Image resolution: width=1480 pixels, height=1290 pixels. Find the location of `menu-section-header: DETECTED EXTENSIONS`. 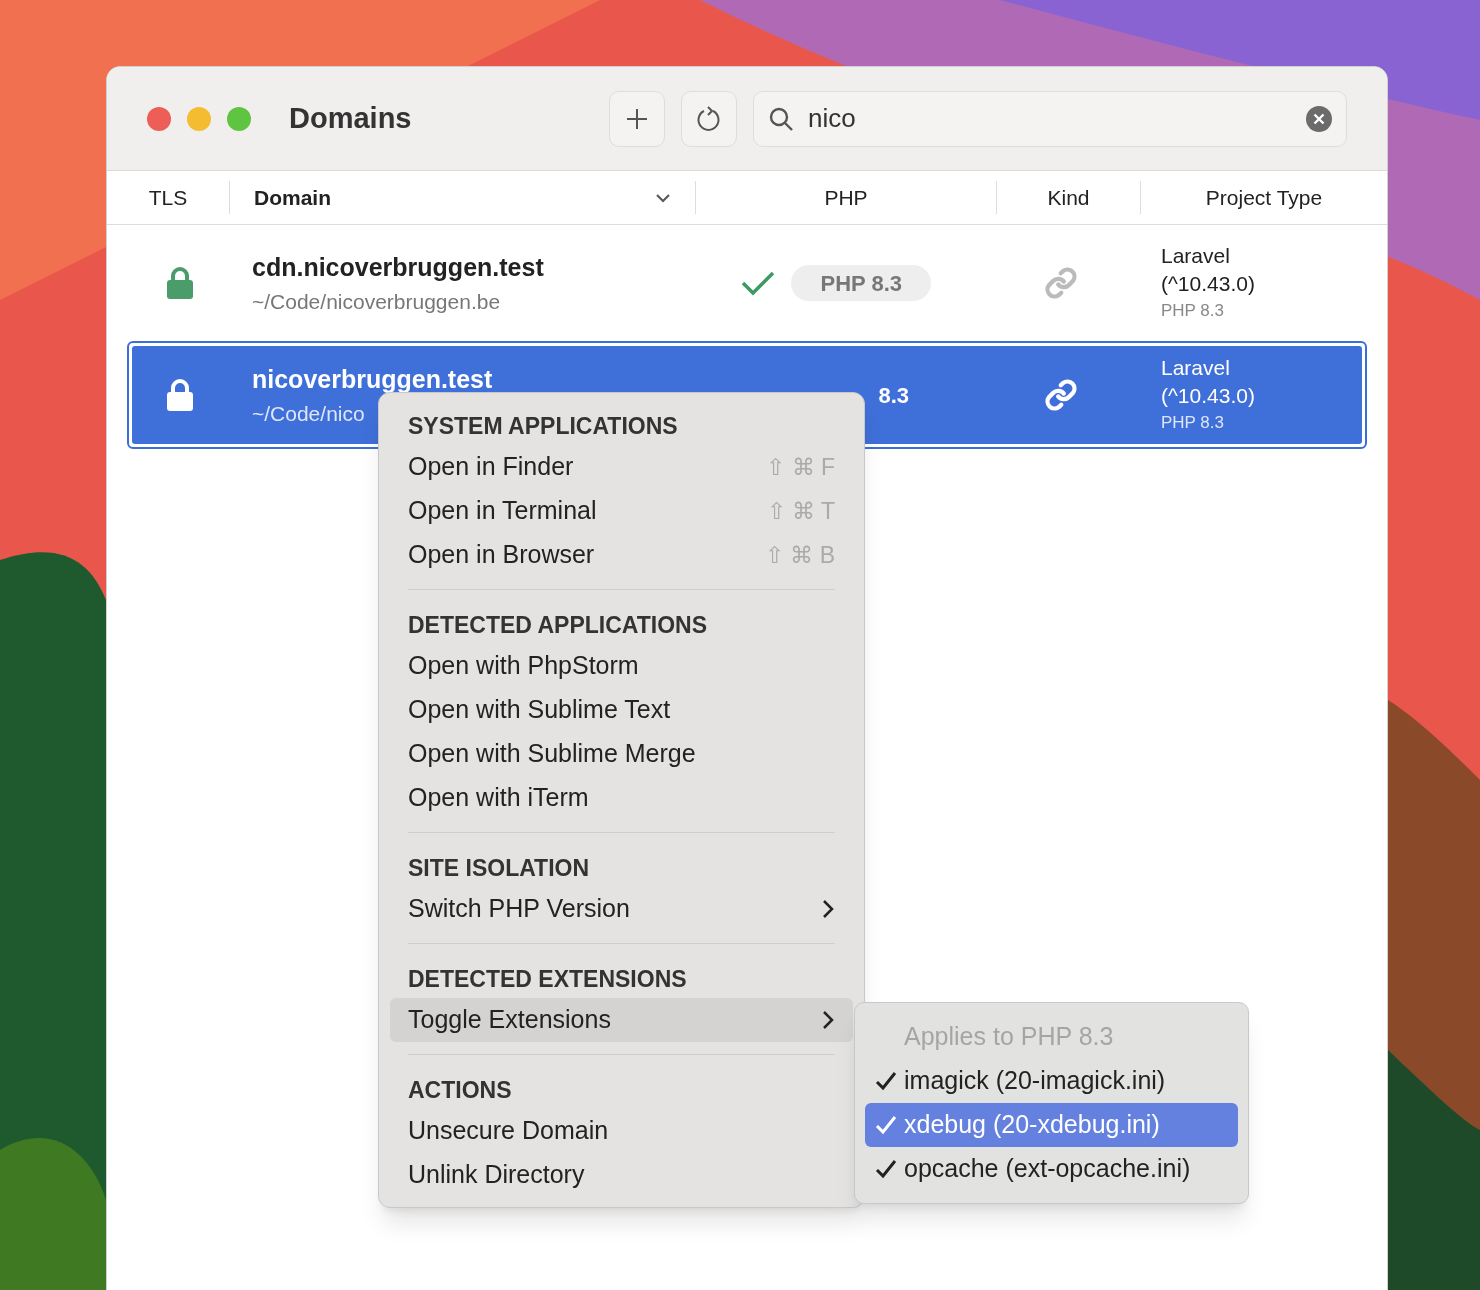

menu-section-header: DETECTED EXTENSIONS is located at coordinates (548, 979).